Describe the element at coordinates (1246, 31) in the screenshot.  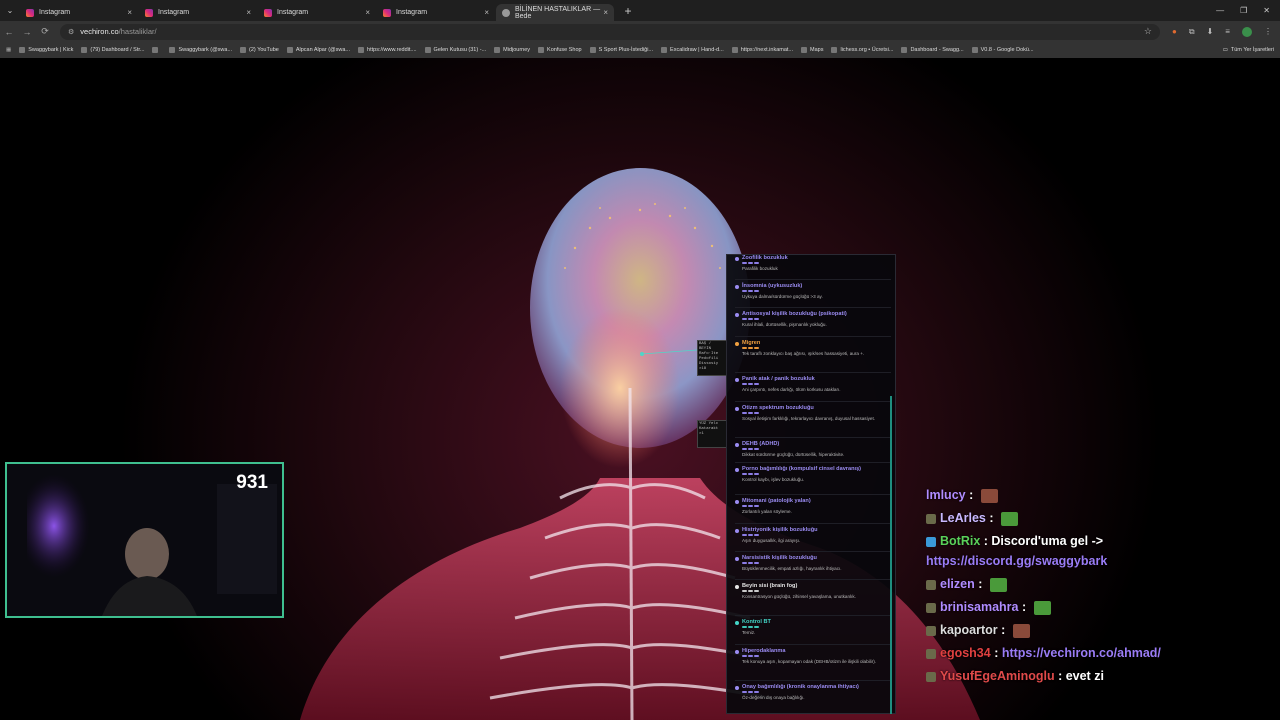
I see `profile-avatar-icon` at that location.